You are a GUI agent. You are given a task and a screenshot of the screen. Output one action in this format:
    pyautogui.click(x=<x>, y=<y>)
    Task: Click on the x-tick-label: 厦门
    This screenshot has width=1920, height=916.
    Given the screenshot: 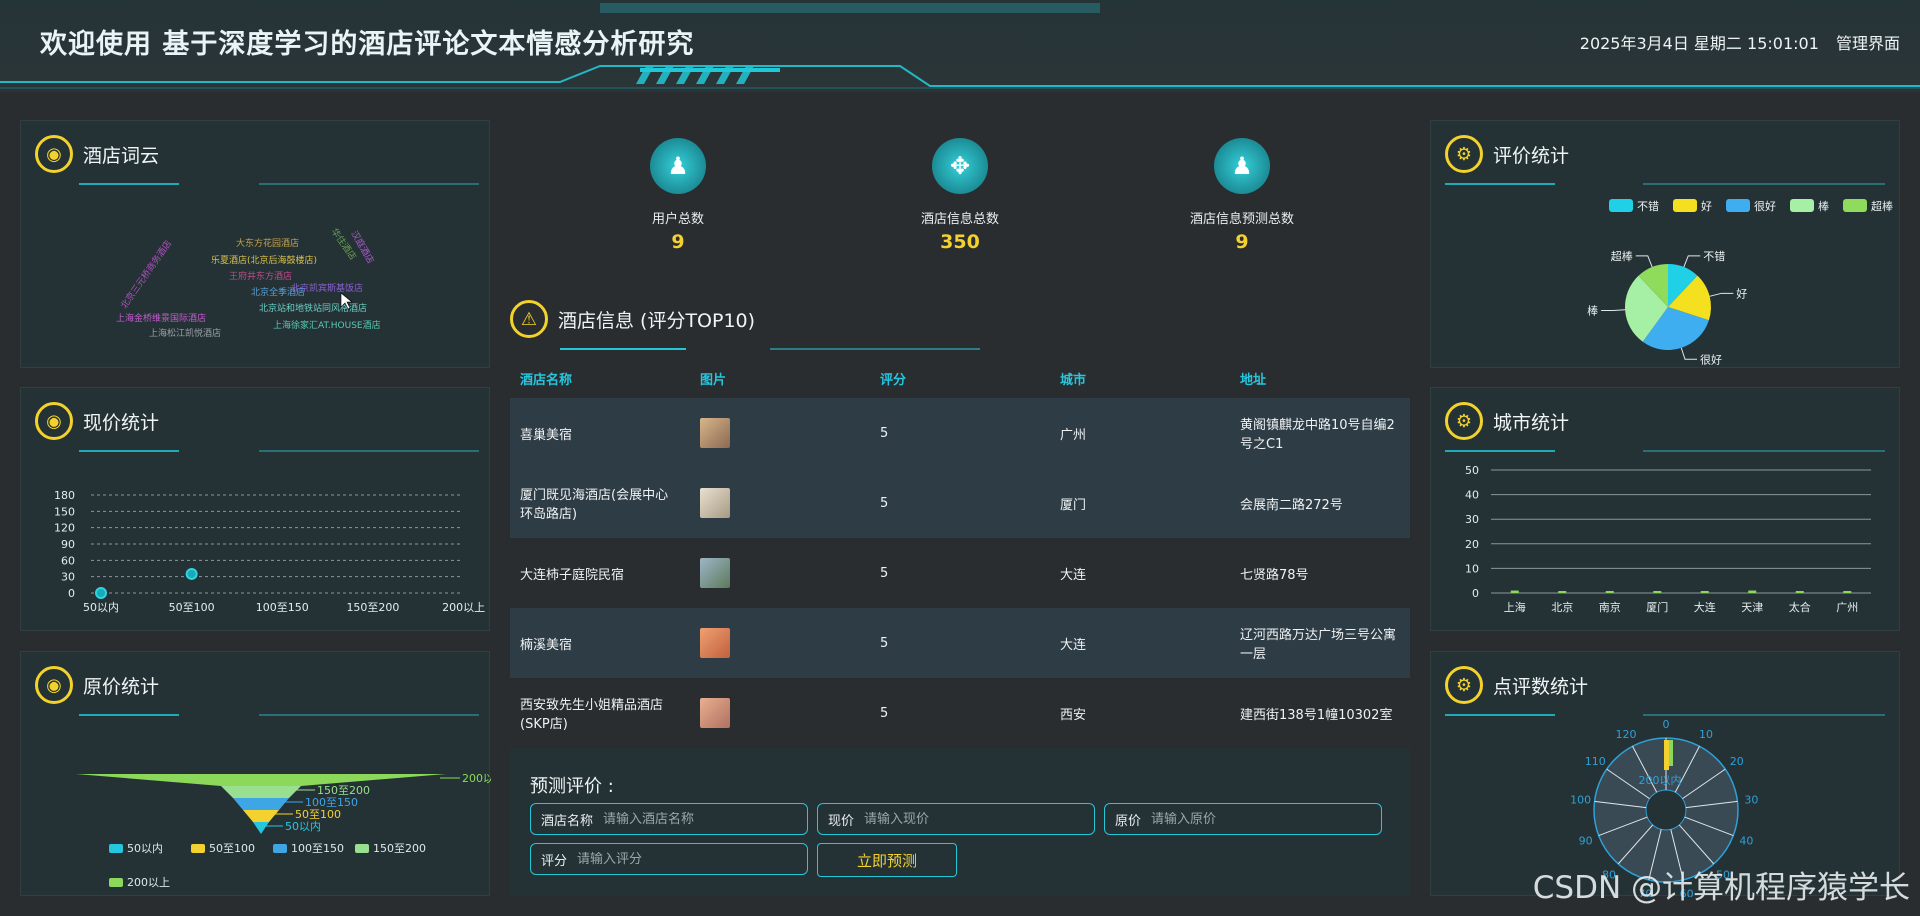 What is the action you would take?
    pyautogui.click(x=1657, y=607)
    